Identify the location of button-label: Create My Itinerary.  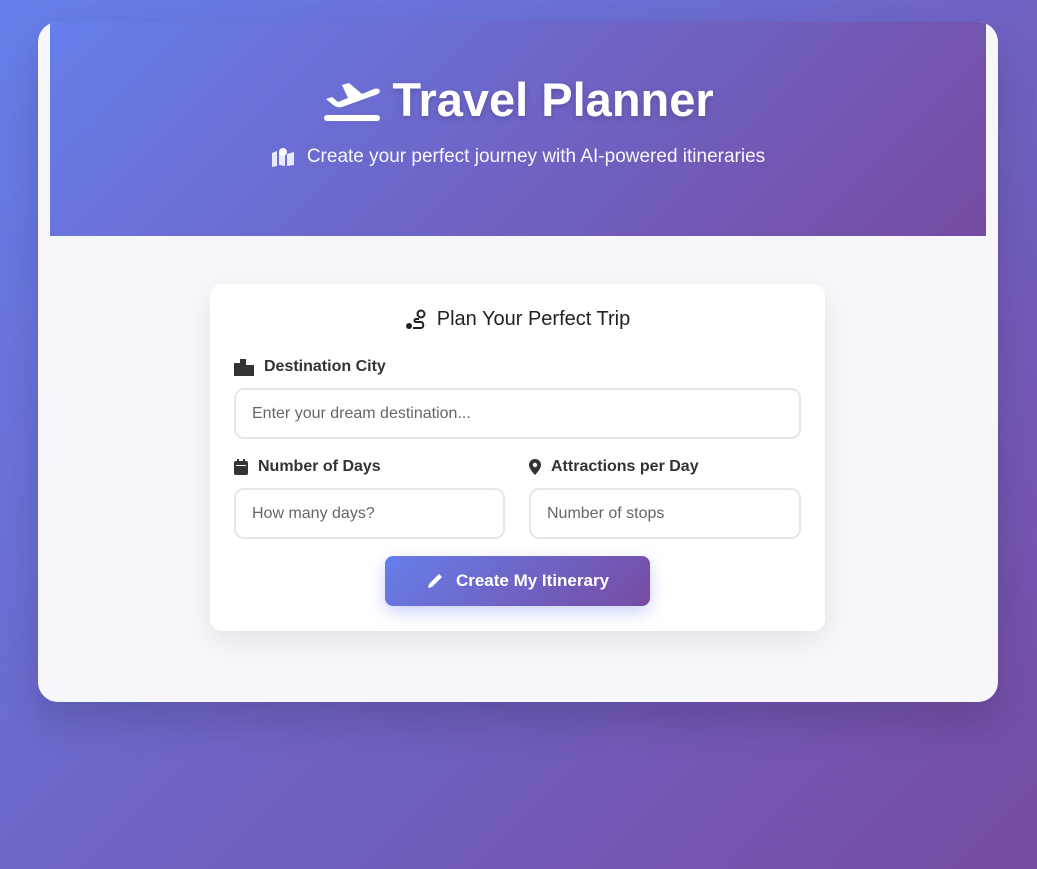
(532, 580).